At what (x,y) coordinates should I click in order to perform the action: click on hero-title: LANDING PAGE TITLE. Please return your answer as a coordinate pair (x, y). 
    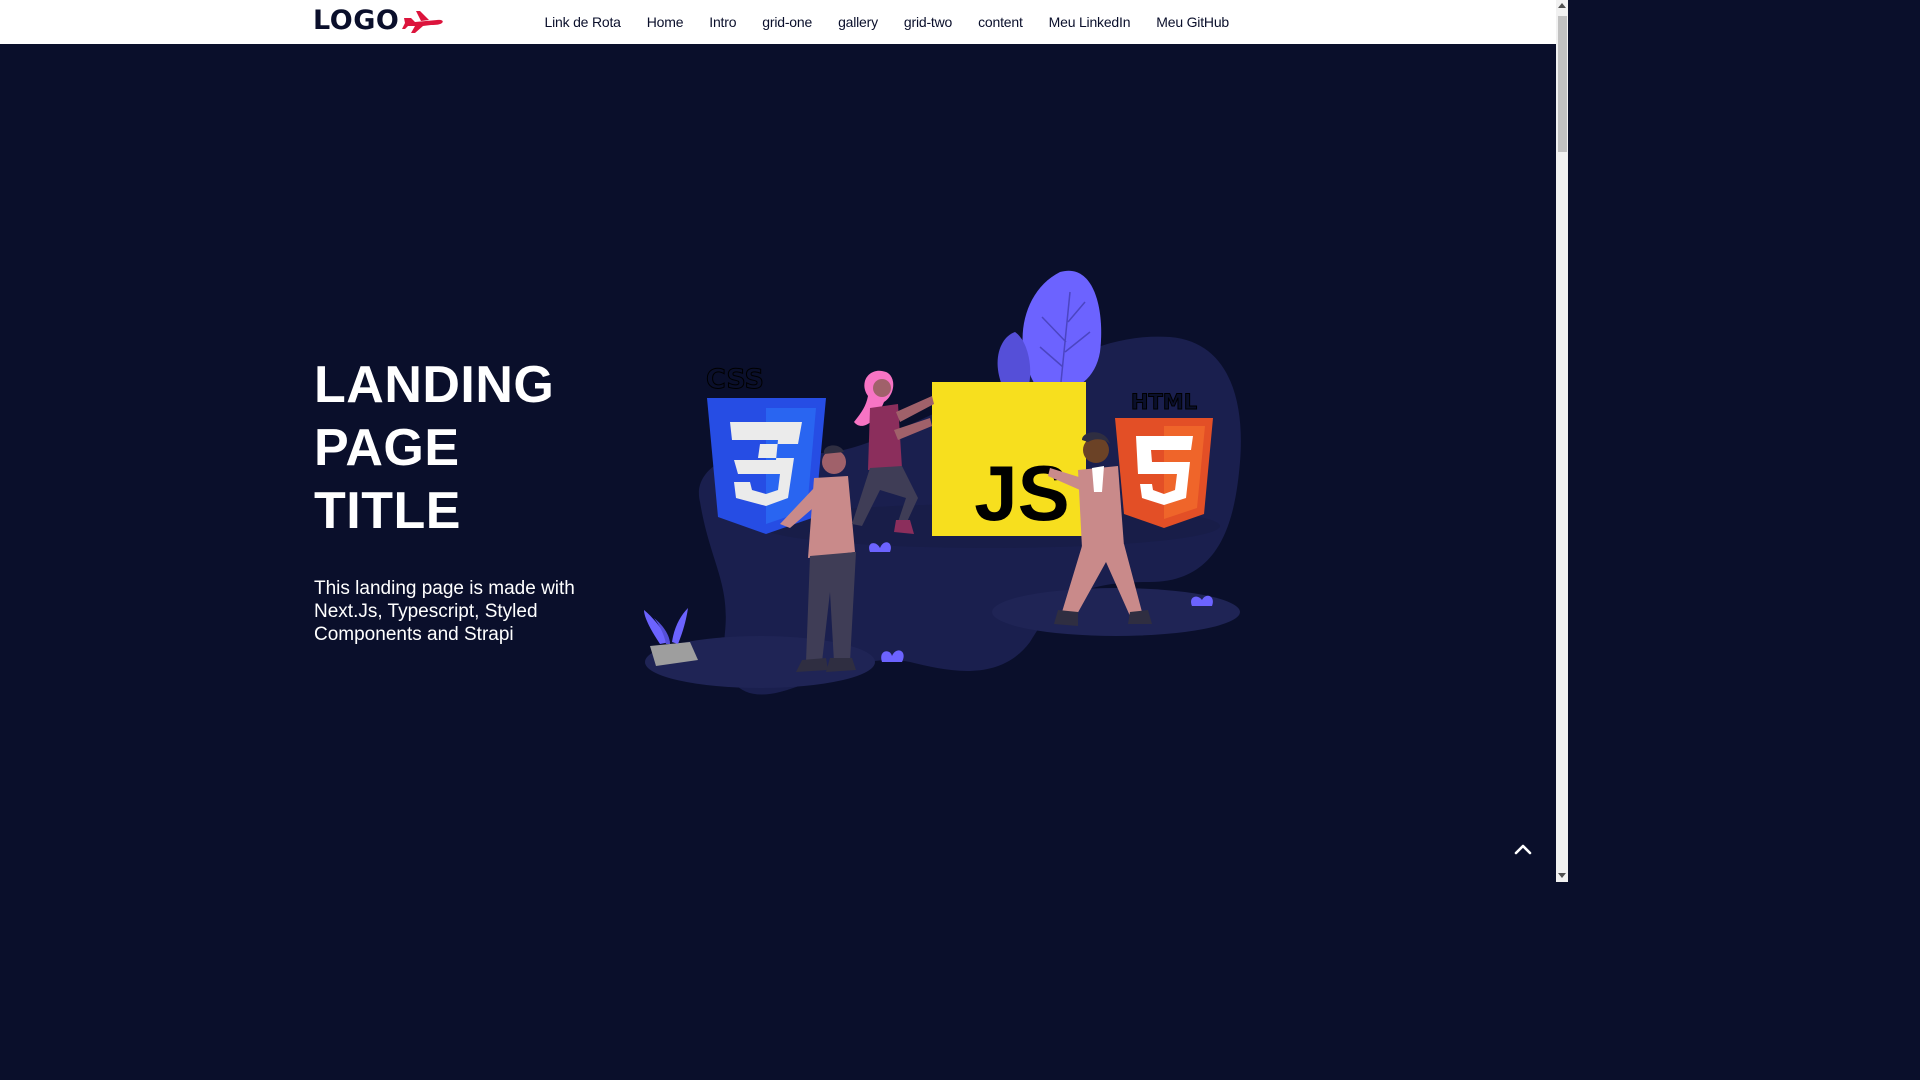
    Looking at the image, I should click on (469, 448).